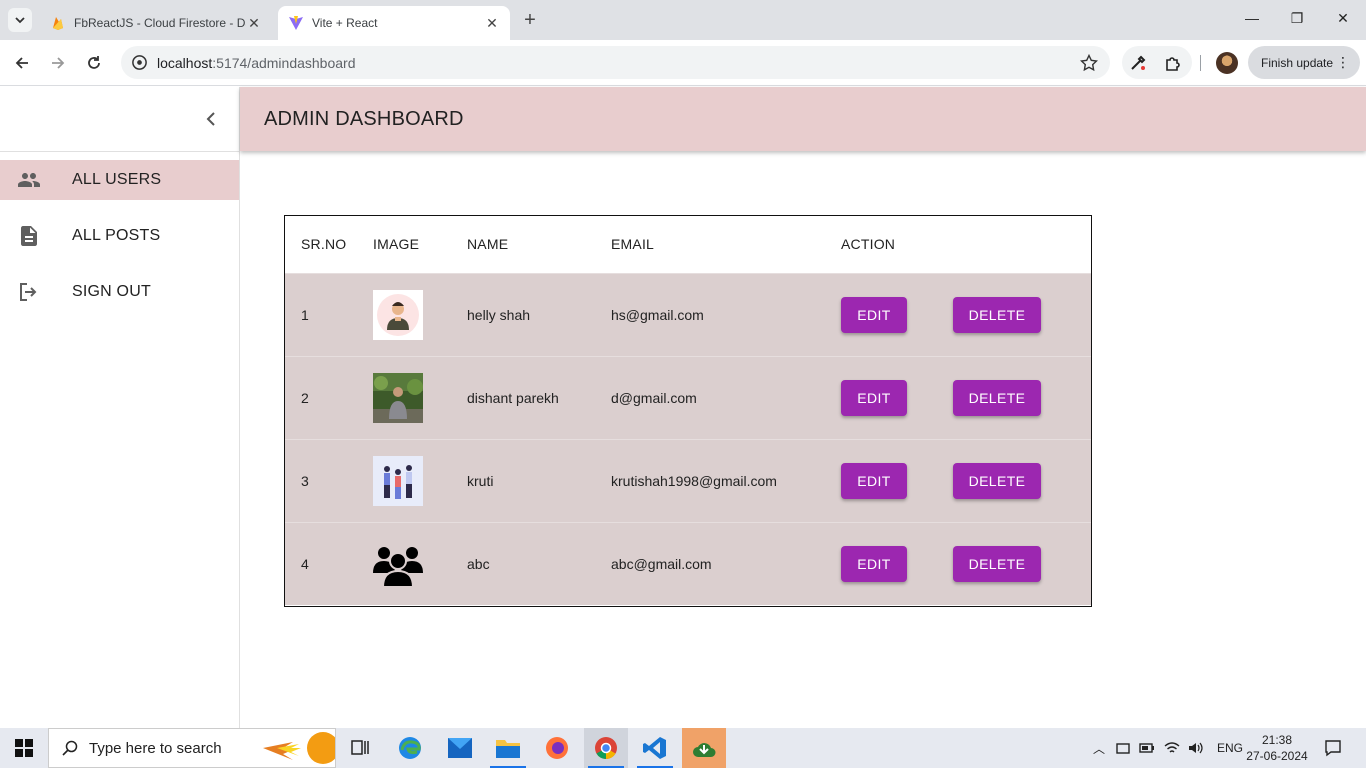 The height and width of the screenshot is (768, 1366). I want to click on column-header: EMAIL, so click(633, 244).